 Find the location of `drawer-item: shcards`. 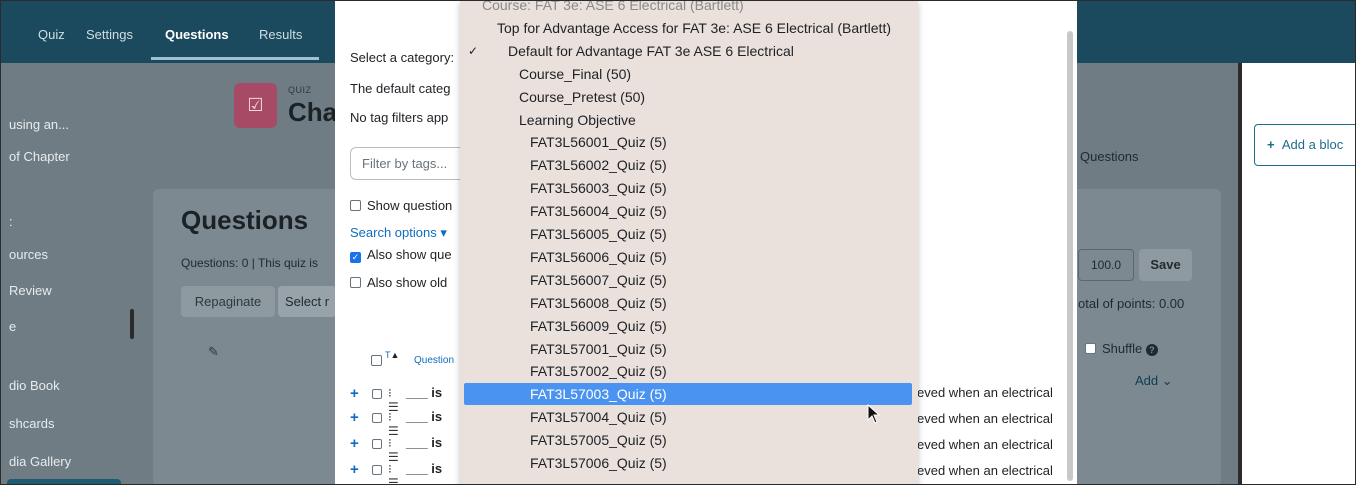

drawer-item: shcards is located at coordinates (32, 423).